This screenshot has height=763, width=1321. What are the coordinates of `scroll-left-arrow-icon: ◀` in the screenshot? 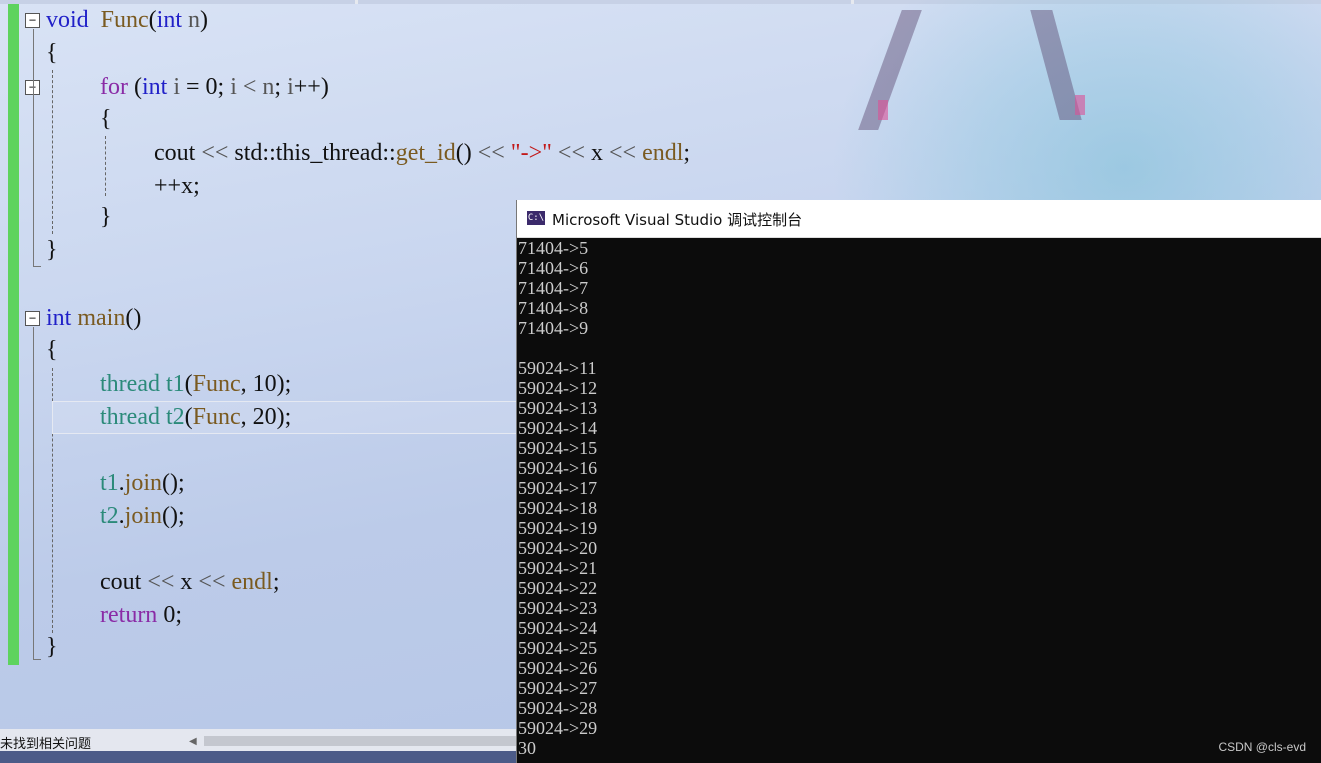 It's located at (193, 741).